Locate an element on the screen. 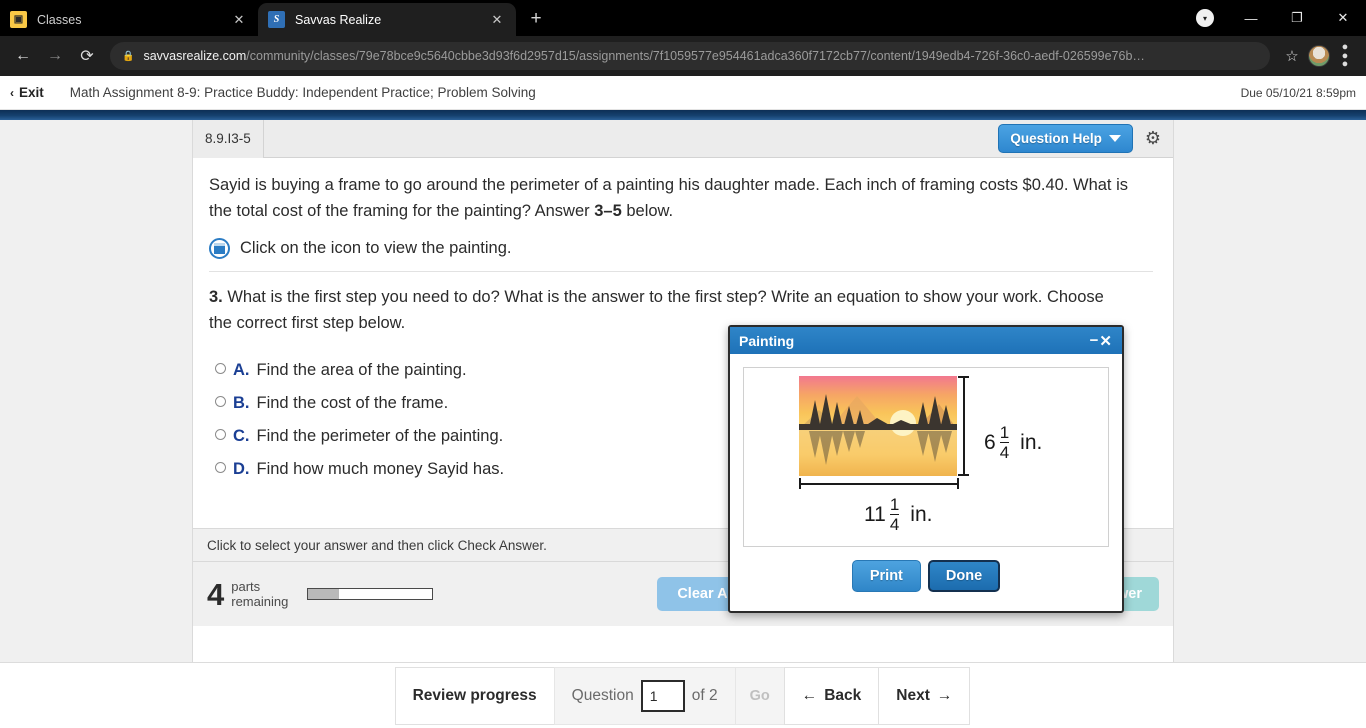 The width and height of the screenshot is (1366, 728). choice-text: Find the cost of the frame. is located at coordinates (352, 403).